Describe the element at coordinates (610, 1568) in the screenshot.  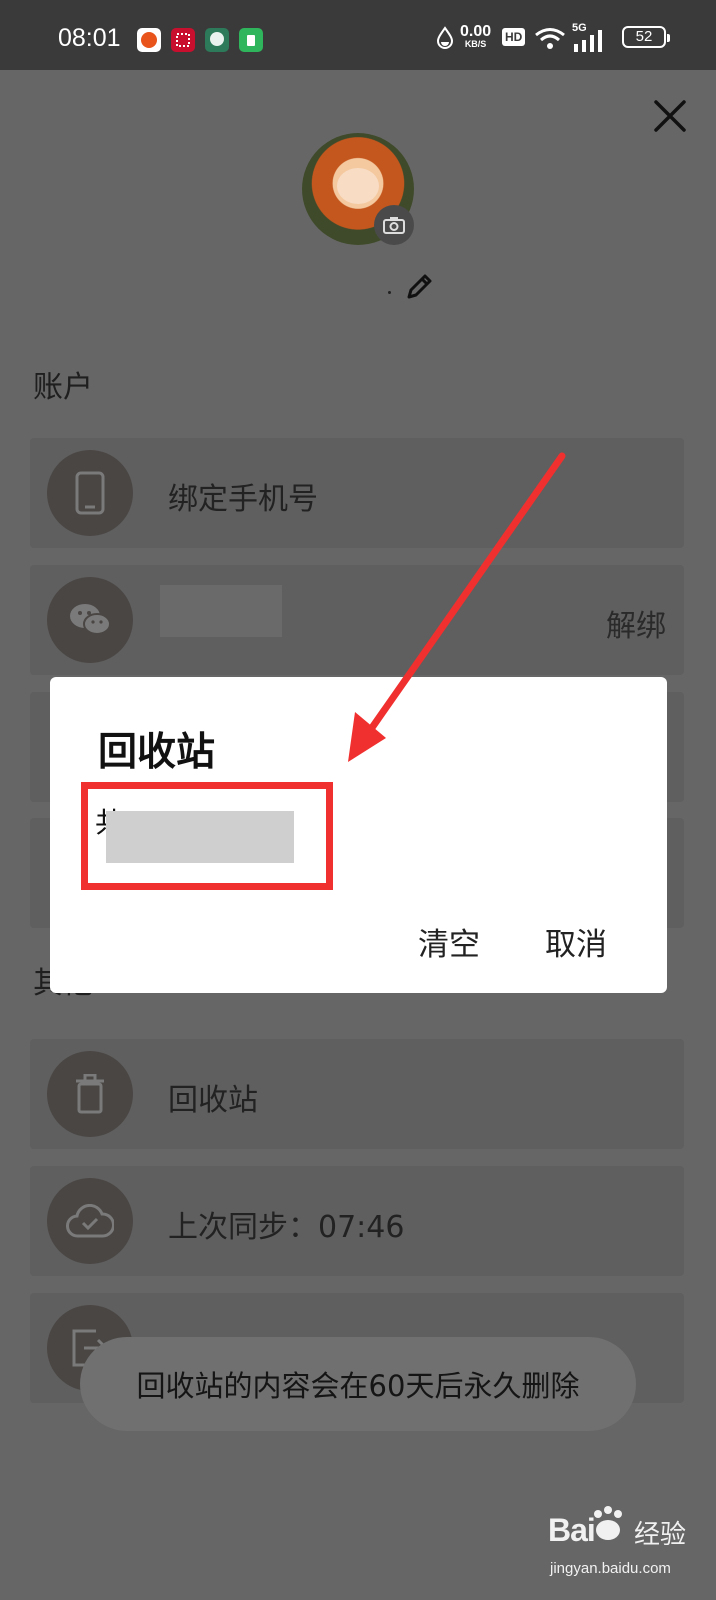
I see `watermark-url: jingyan.baidu.com` at that location.